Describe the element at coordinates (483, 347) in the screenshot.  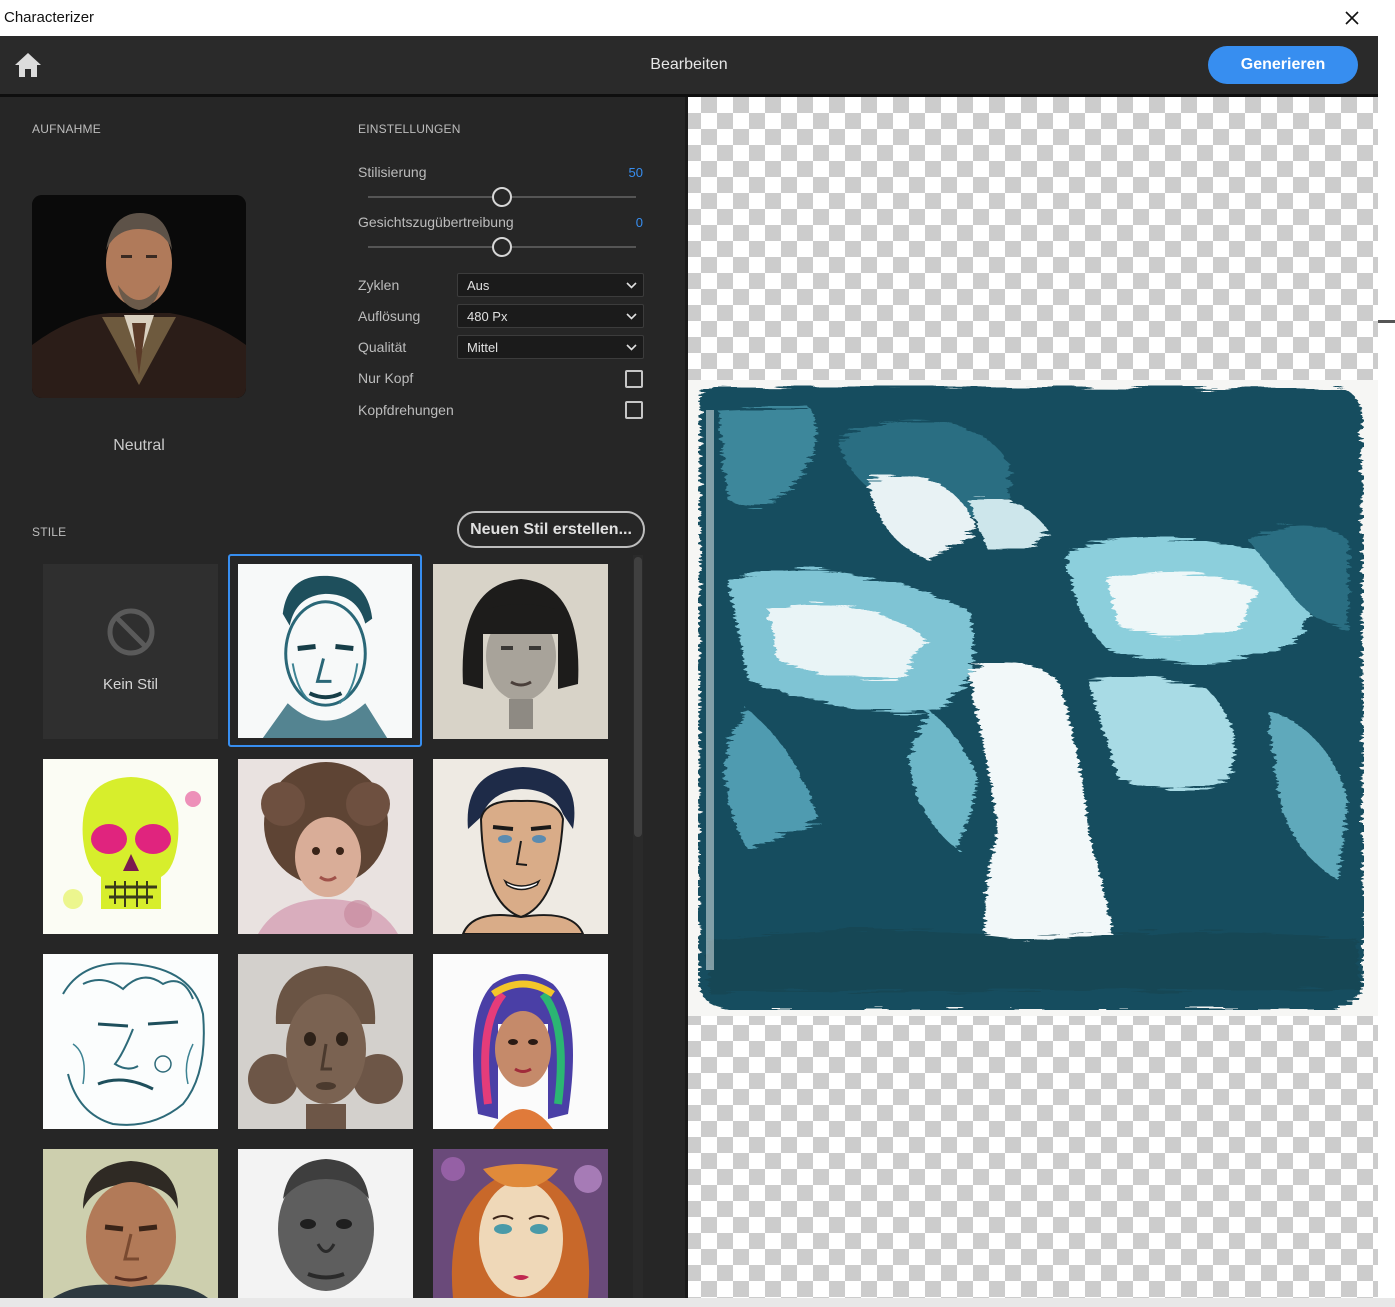
I see `quality-value: Mittel` at that location.